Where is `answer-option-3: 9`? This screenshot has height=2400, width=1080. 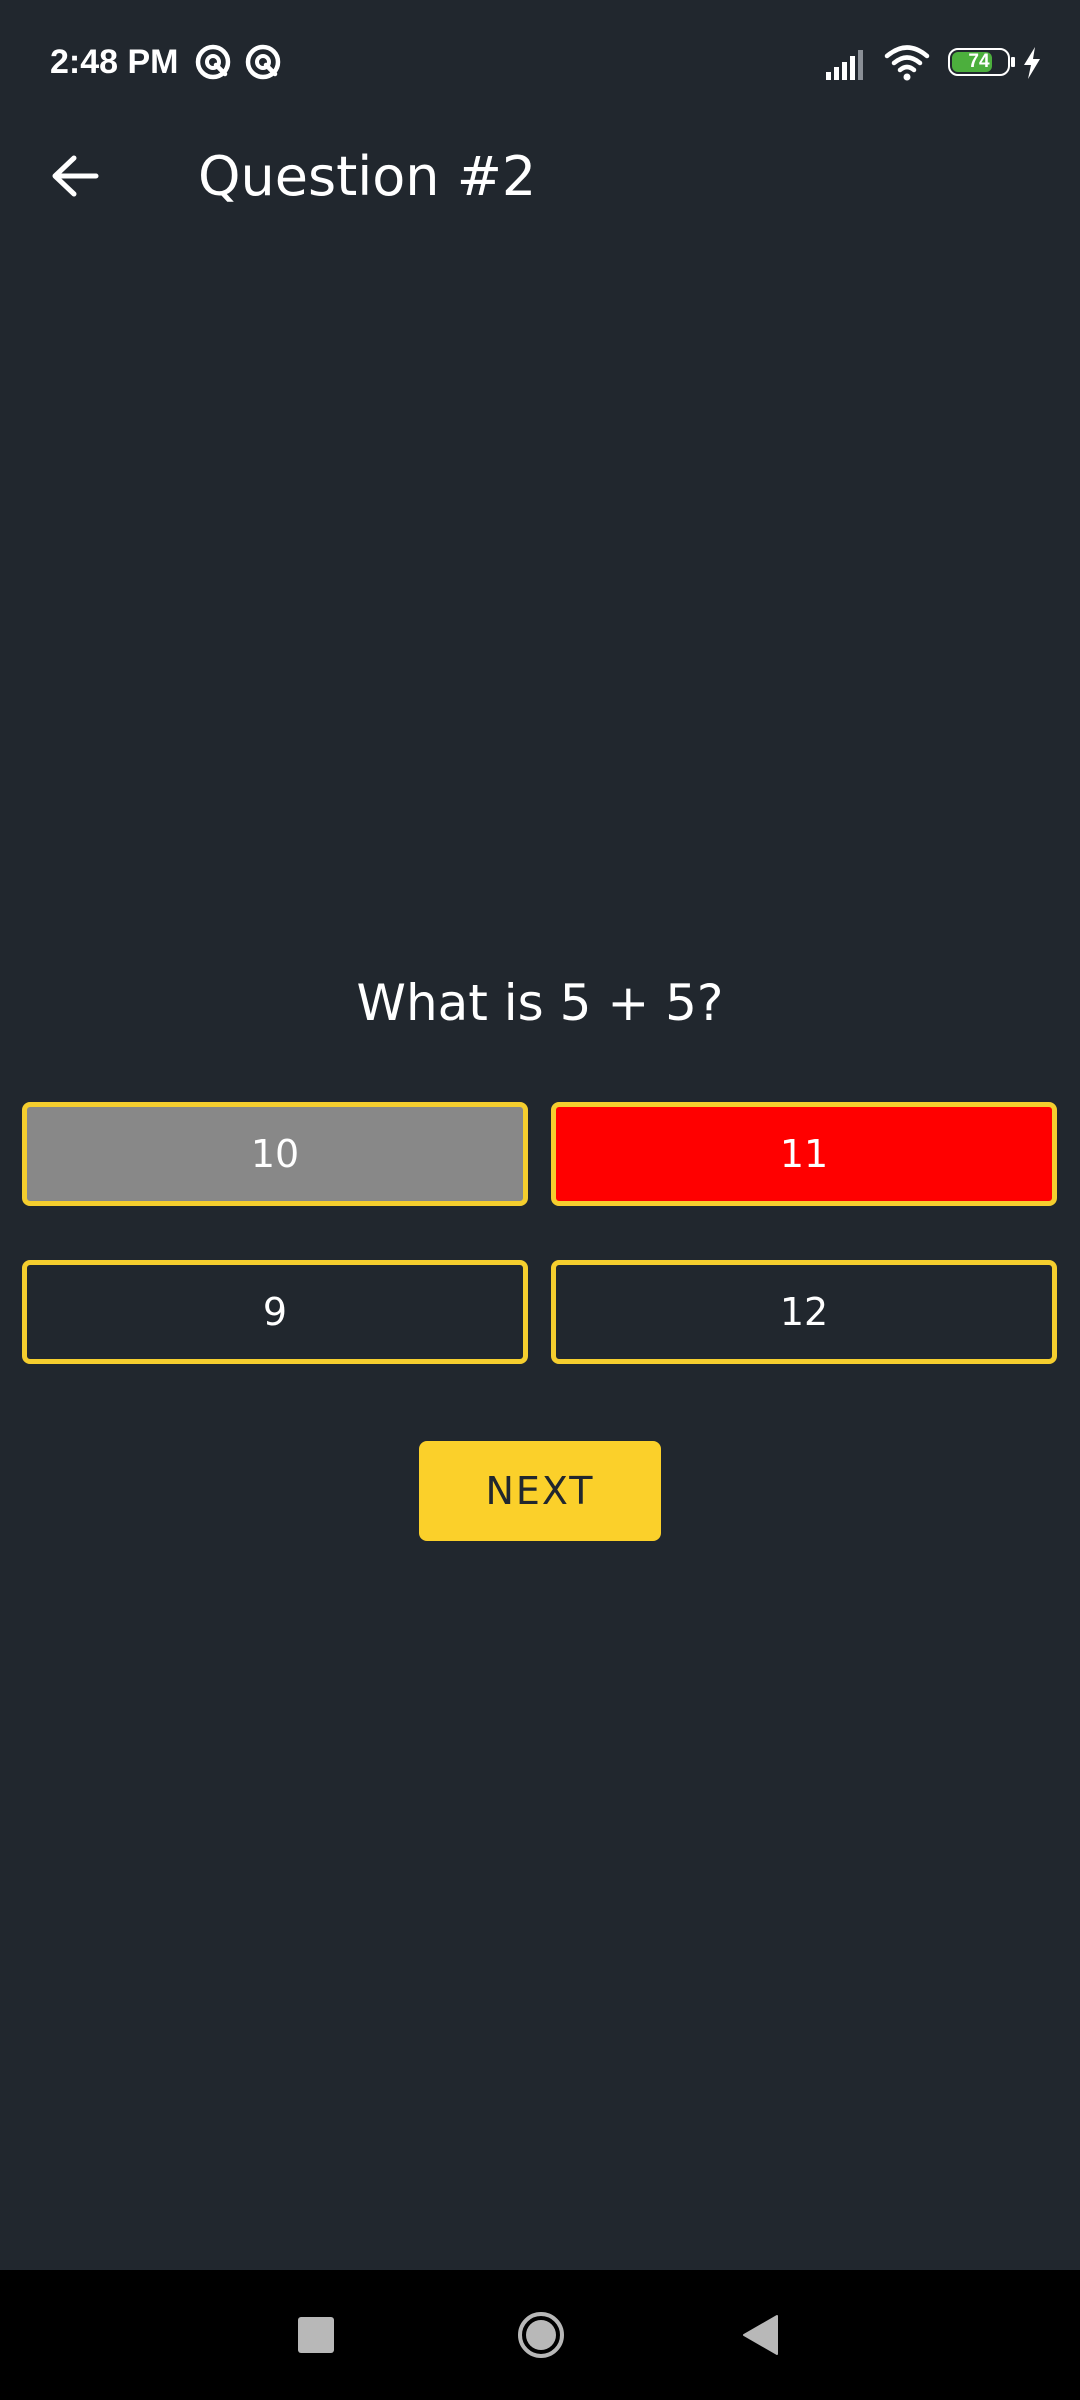
answer-option-3: 9 is located at coordinates (275, 1312).